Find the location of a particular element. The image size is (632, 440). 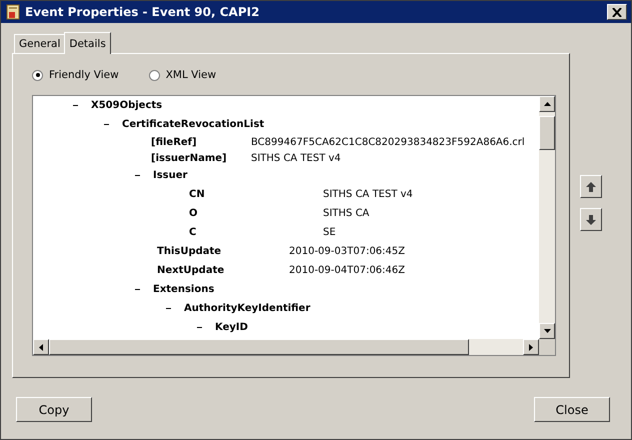

field-label: ThisUpdate is located at coordinates (189, 251).